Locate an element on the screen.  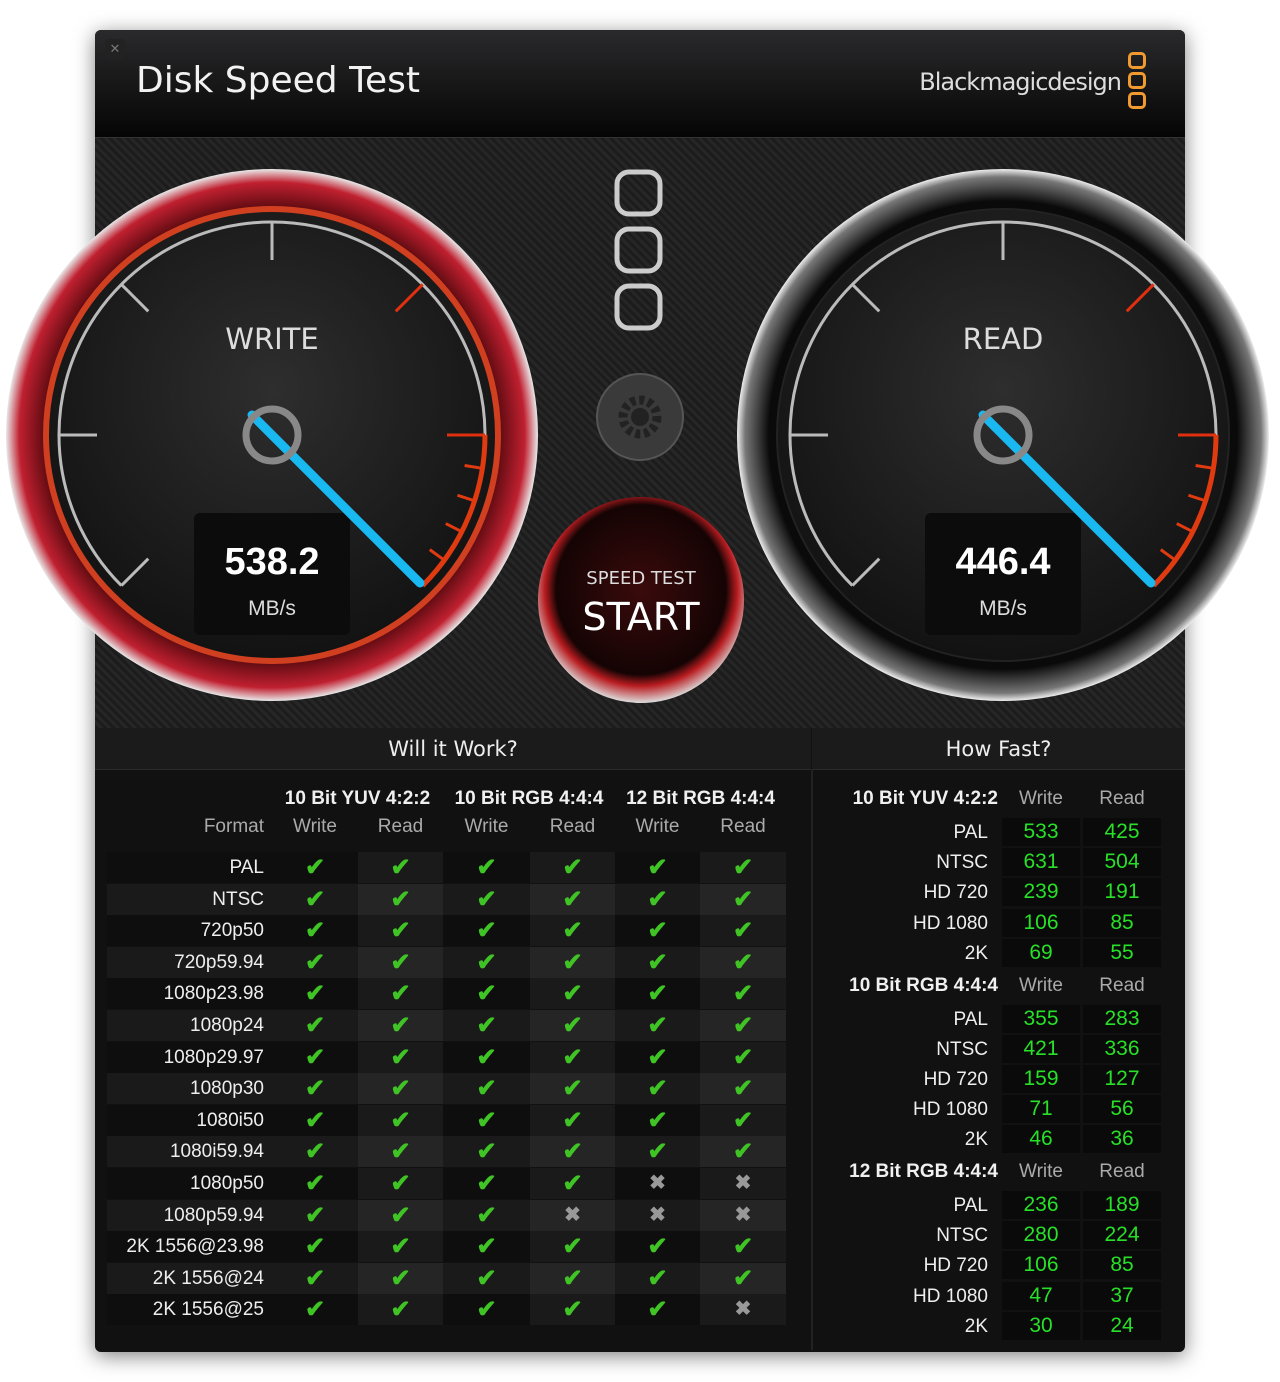
read-fps-value: 425 is located at coordinates (1122, 832).